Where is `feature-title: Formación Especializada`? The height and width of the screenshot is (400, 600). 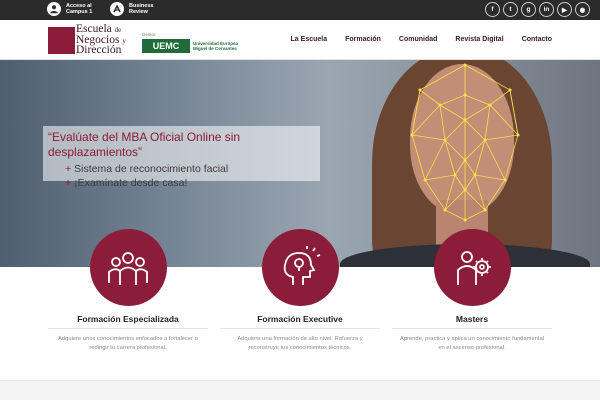 feature-title: Formación Especializada is located at coordinates (128, 319).